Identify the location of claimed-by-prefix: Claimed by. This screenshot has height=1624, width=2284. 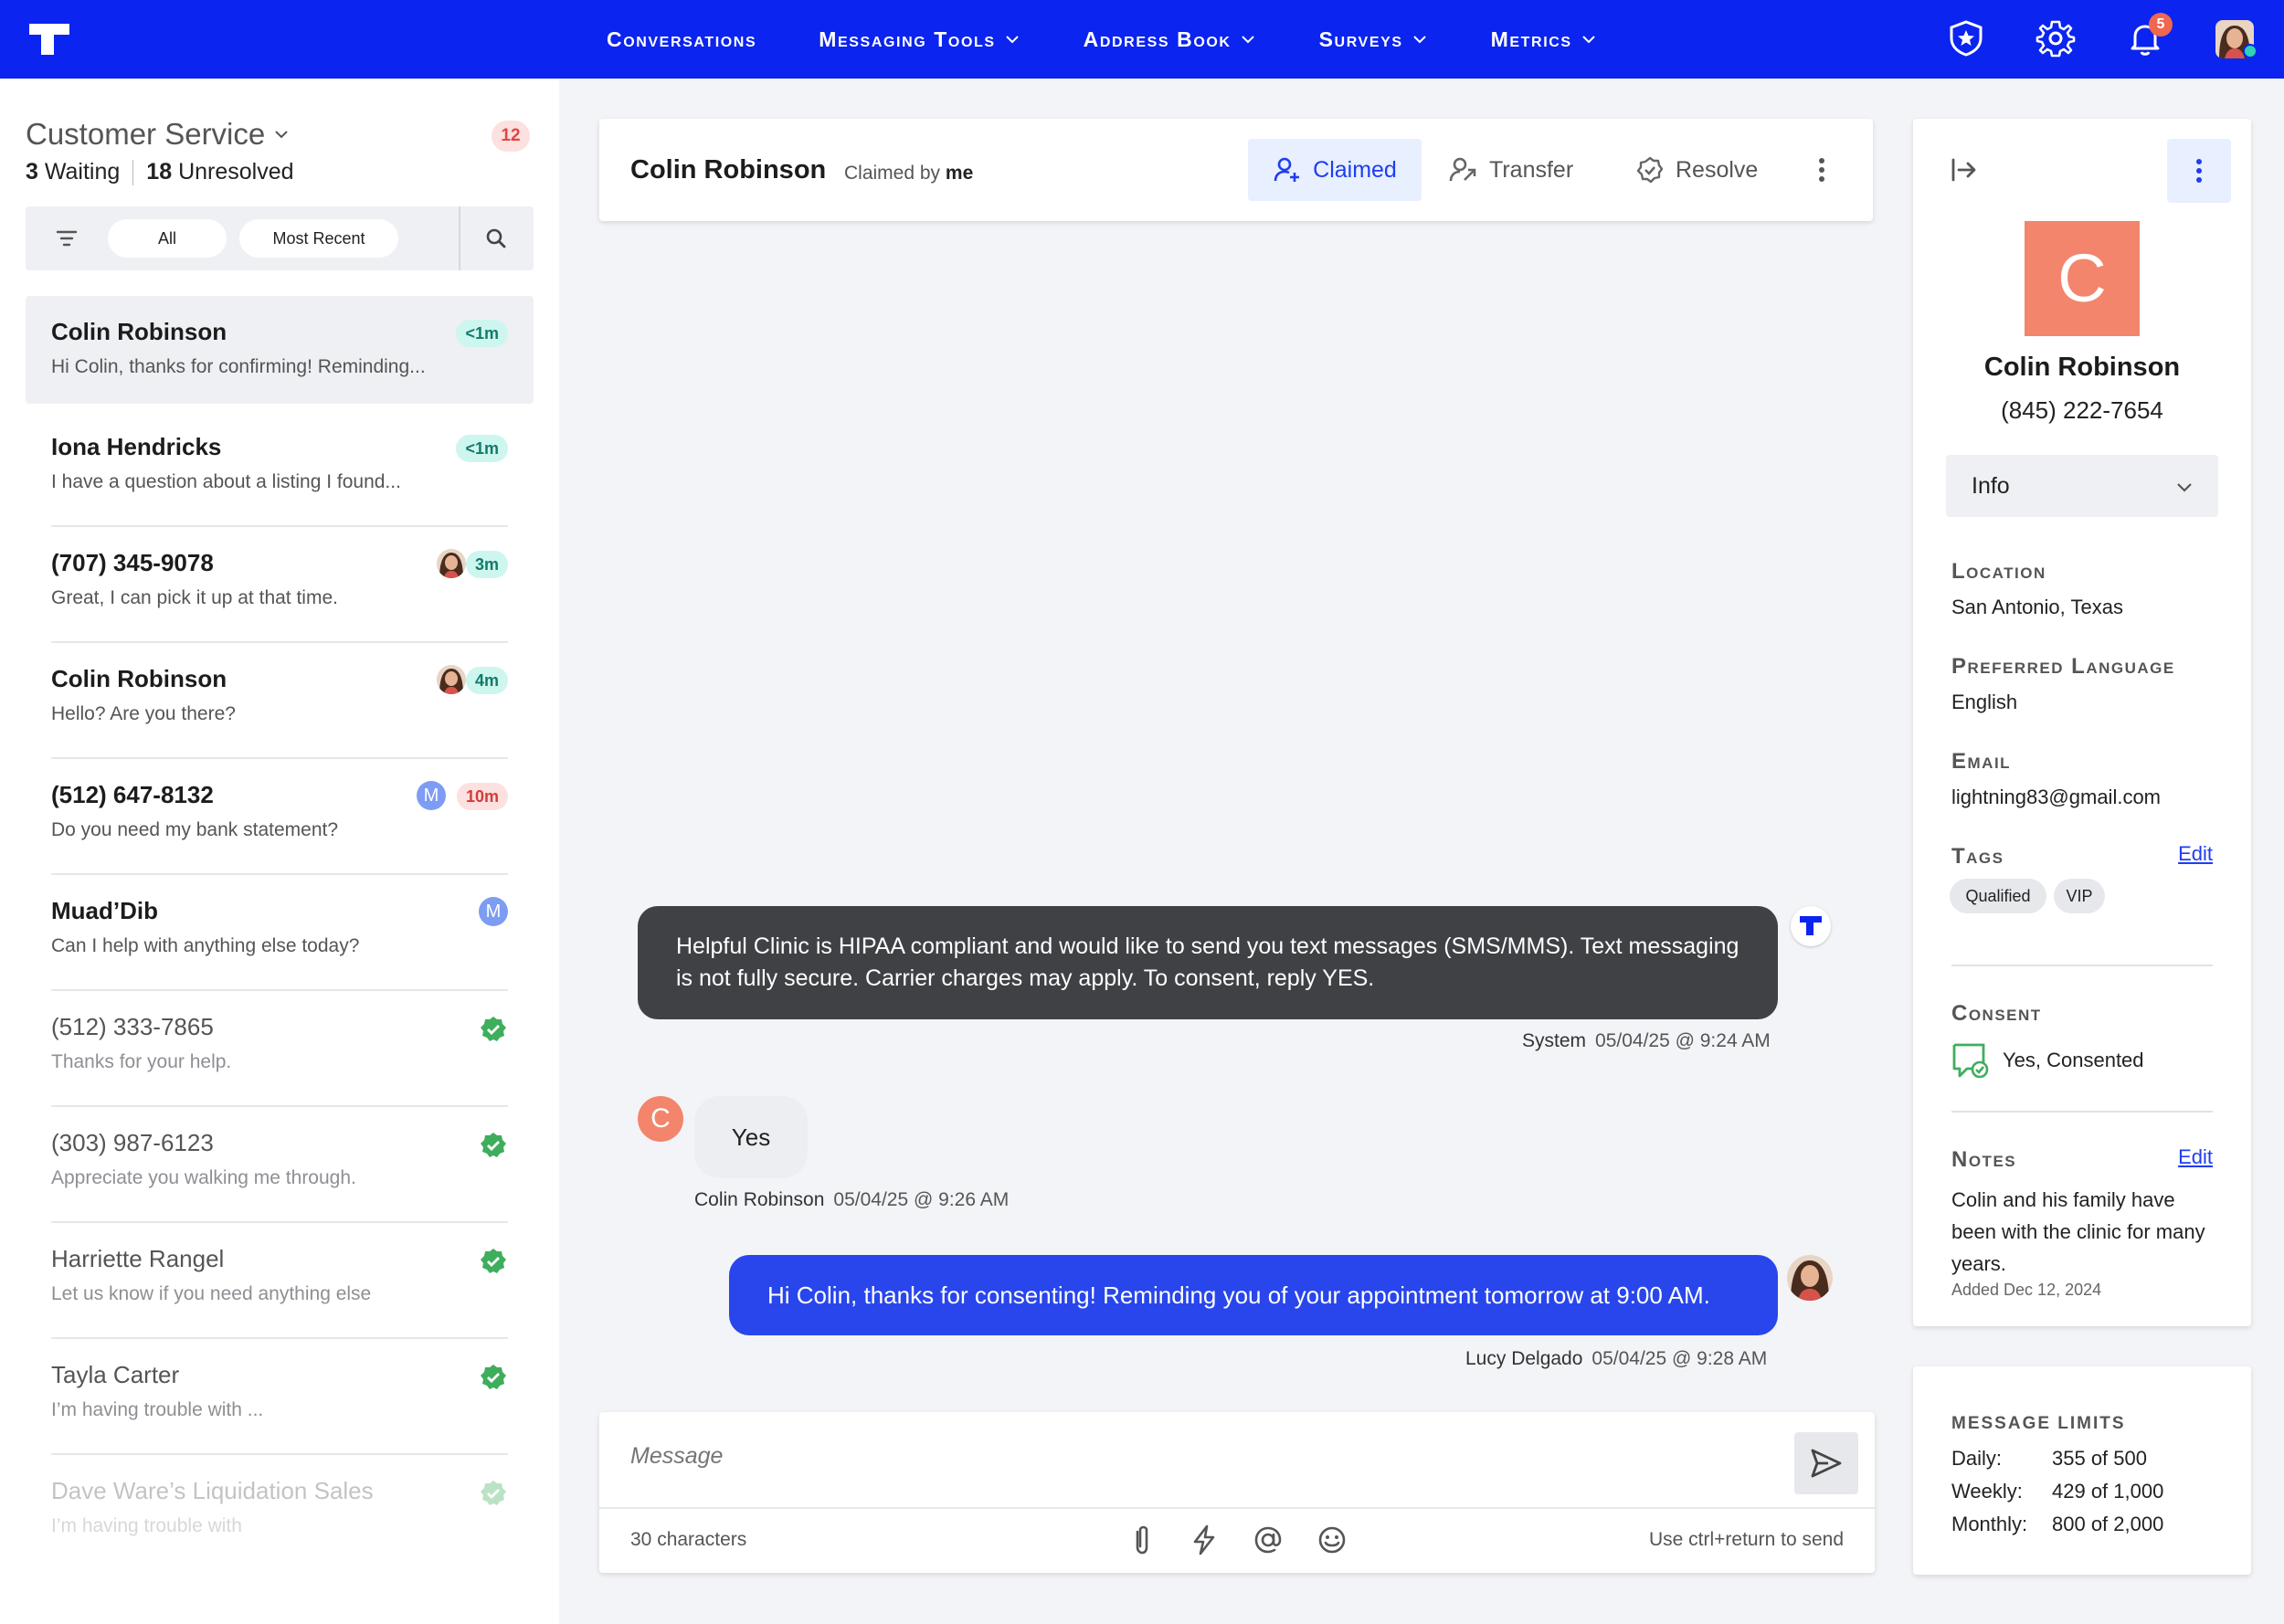
(892, 174).